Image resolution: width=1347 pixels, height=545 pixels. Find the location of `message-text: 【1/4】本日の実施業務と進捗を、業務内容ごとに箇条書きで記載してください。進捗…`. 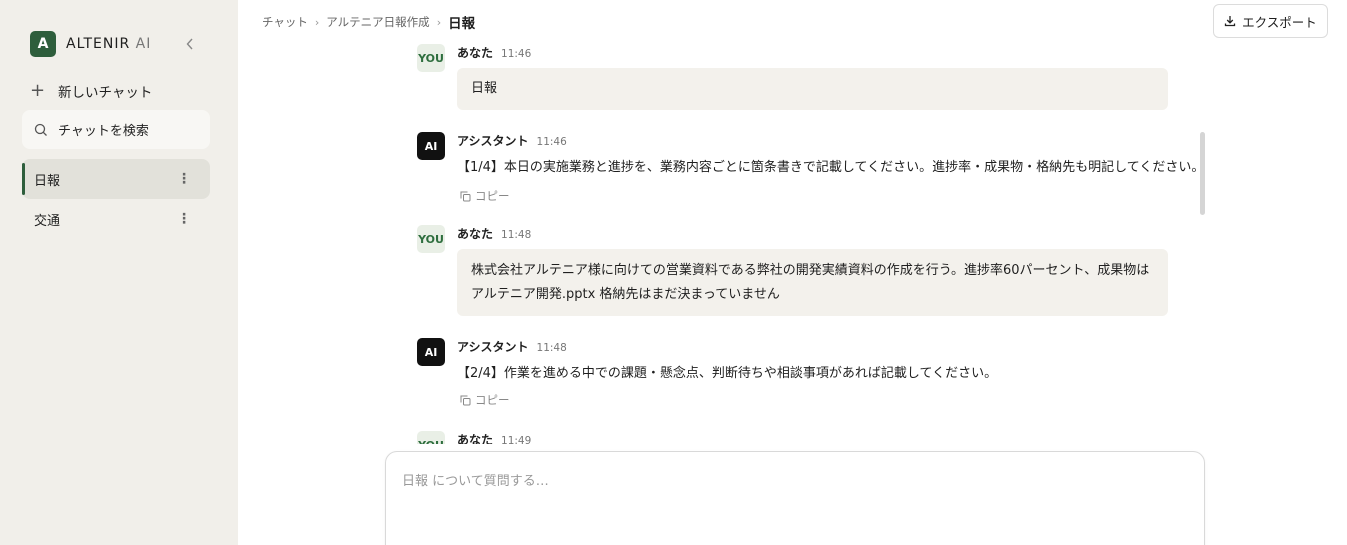

message-text: 【1/4】本日の実施業務と進捗を、業務内容ごとに箇条書きで記載してください。進捗… is located at coordinates (831, 167).